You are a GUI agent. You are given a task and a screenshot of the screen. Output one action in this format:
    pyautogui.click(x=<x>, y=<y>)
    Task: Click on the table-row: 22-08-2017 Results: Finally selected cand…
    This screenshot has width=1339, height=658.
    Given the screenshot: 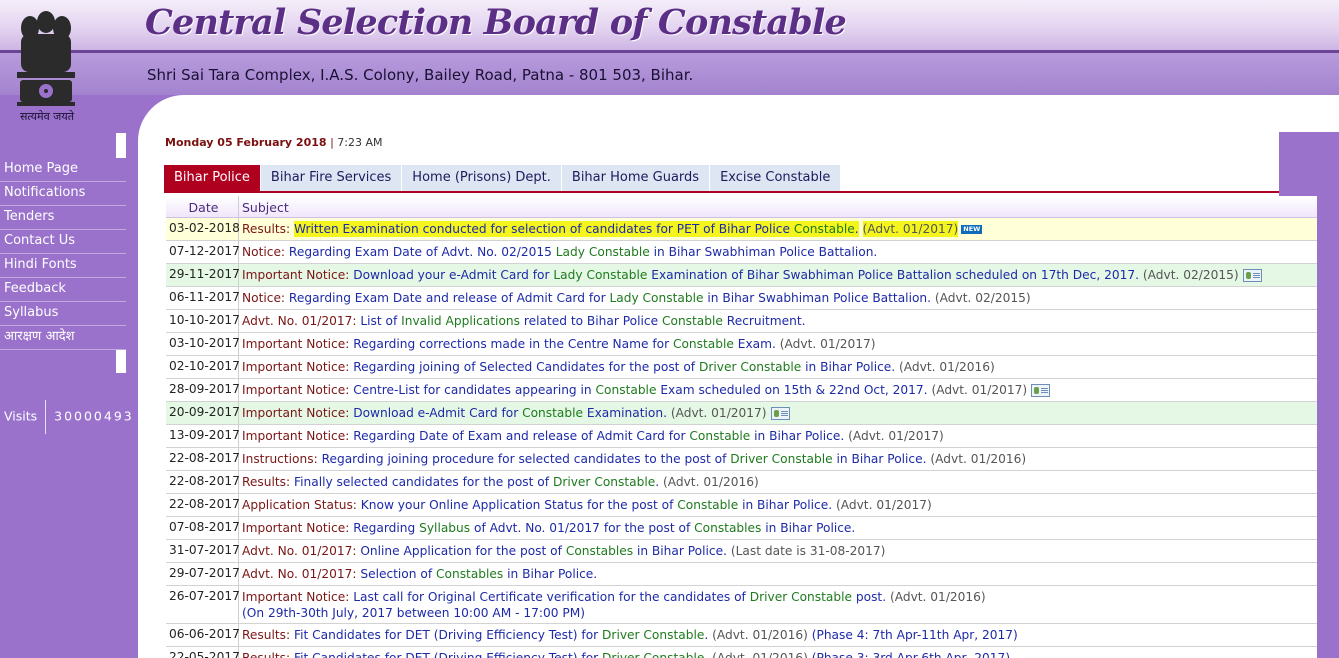 What is the action you would take?
    pyautogui.click(x=741, y=482)
    